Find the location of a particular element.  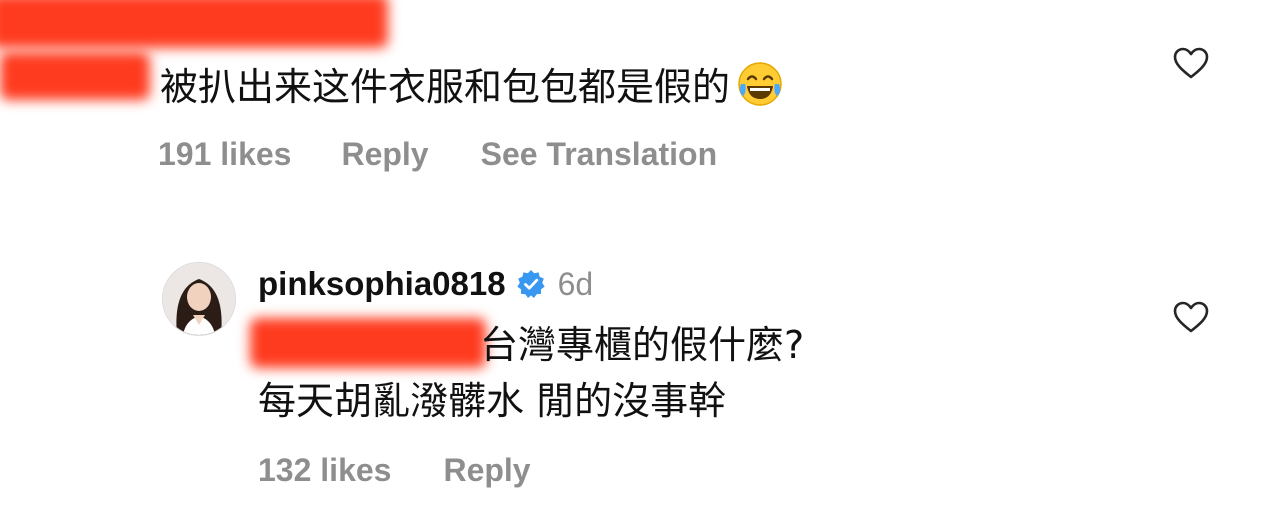

redacted-mention is located at coordinates (368, 343).